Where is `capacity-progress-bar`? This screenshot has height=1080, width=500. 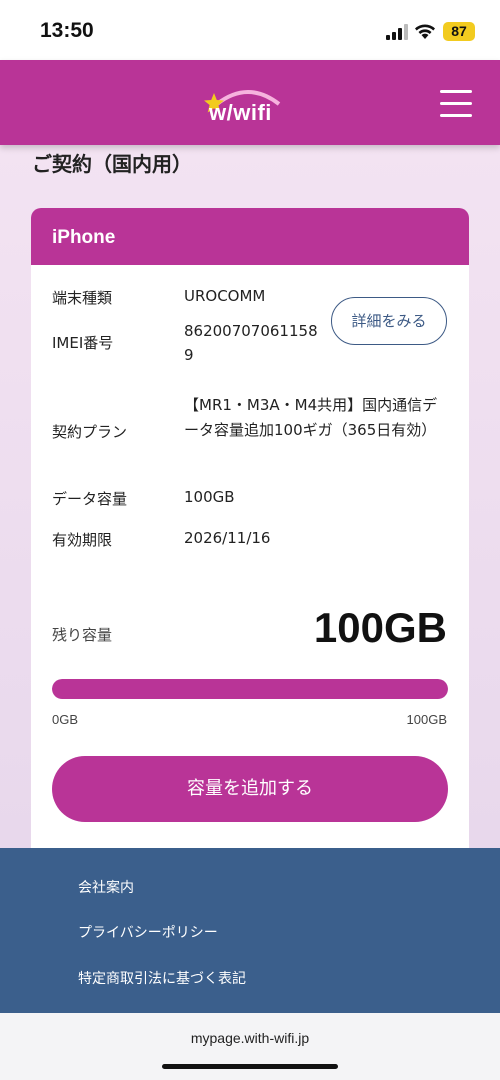
capacity-progress-bar is located at coordinates (250, 689).